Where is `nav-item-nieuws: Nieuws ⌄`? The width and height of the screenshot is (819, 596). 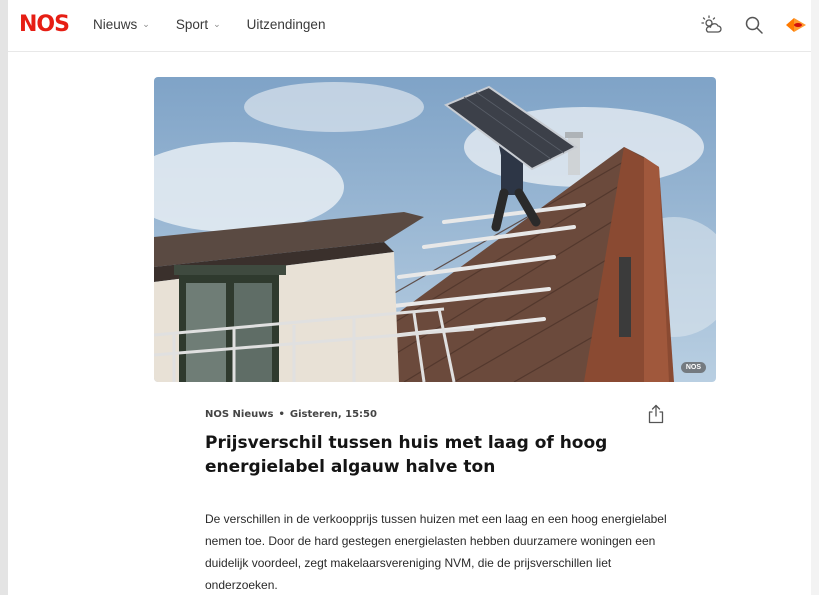 nav-item-nieuws: Nieuws ⌄ is located at coordinates (121, 24).